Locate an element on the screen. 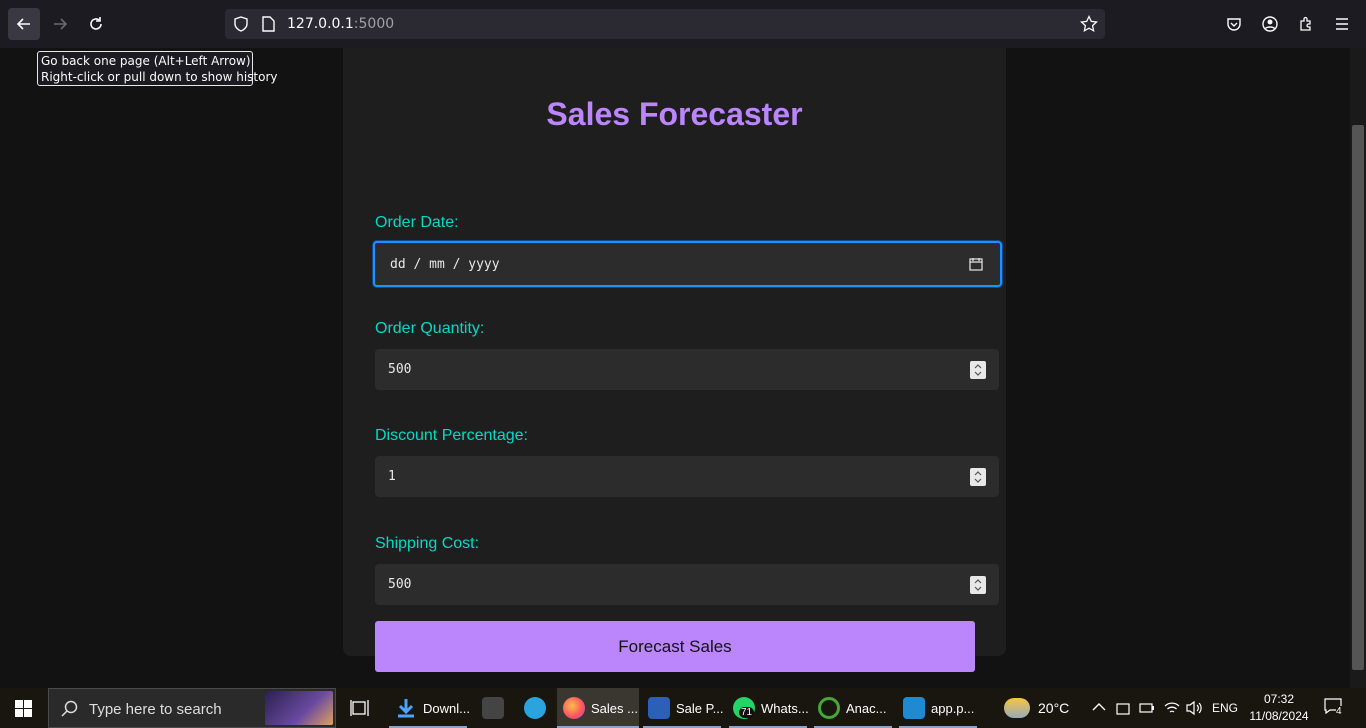  extensions-icon is located at coordinates (1306, 24).